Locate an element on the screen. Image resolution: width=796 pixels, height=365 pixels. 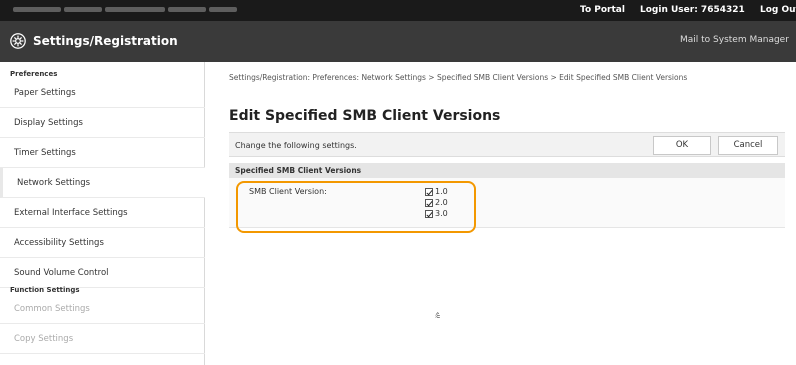
device-name is located at coordinates (126, 10).